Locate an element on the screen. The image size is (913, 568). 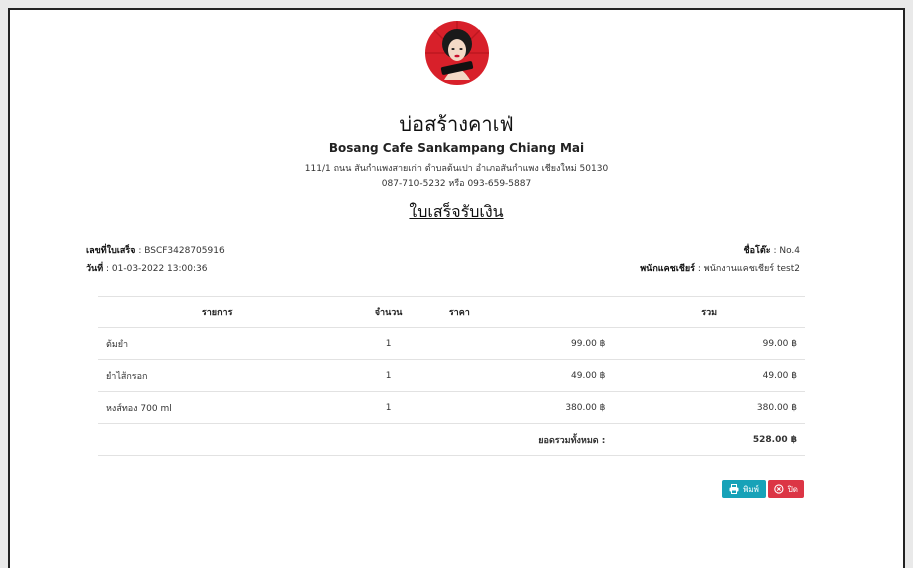
table-row: ต้มยำ 1 99.00 ฿ 99.00 ฿ is located at coordinates (451, 343).